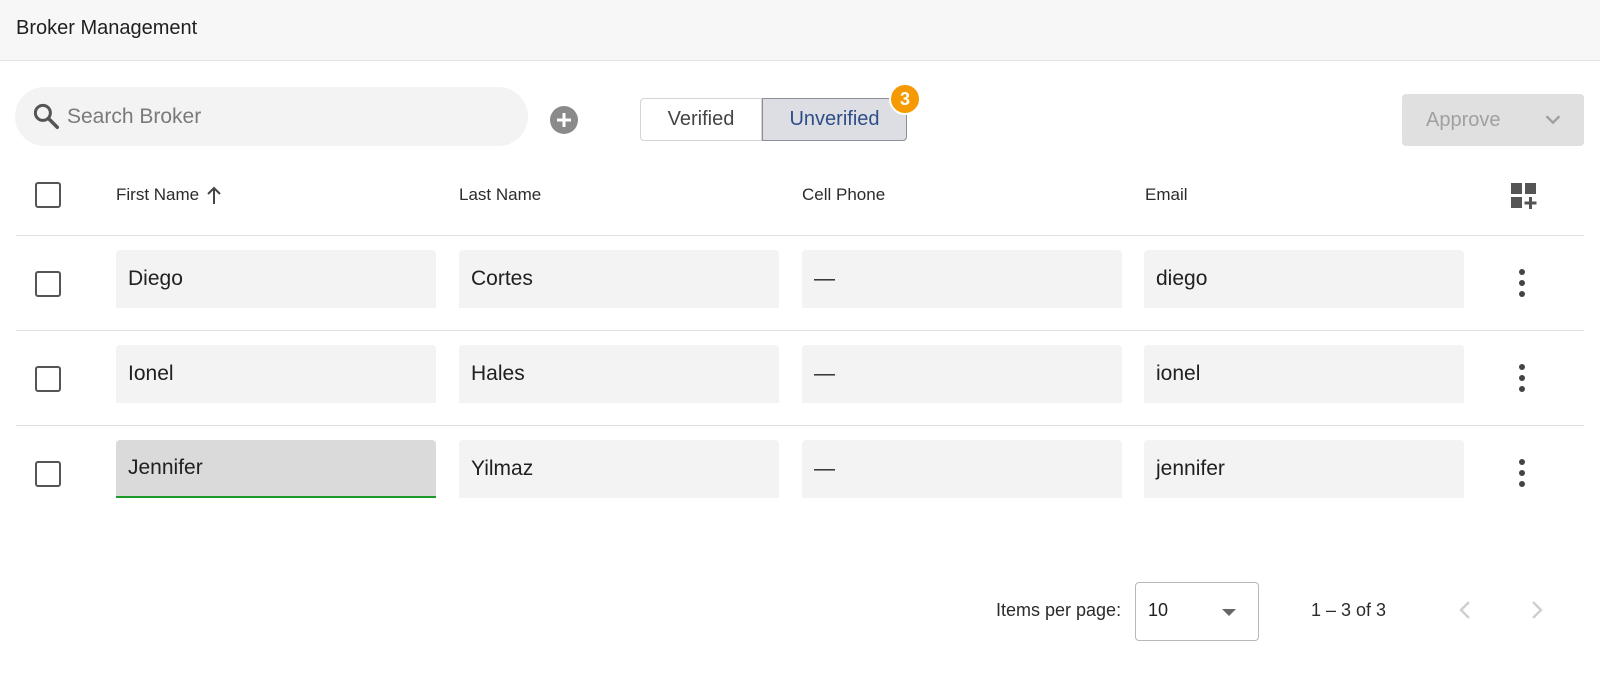  What do you see at coordinates (107, 28) in the screenshot?
I see `page-title: Broker Management` at bounding box center [107, 28].